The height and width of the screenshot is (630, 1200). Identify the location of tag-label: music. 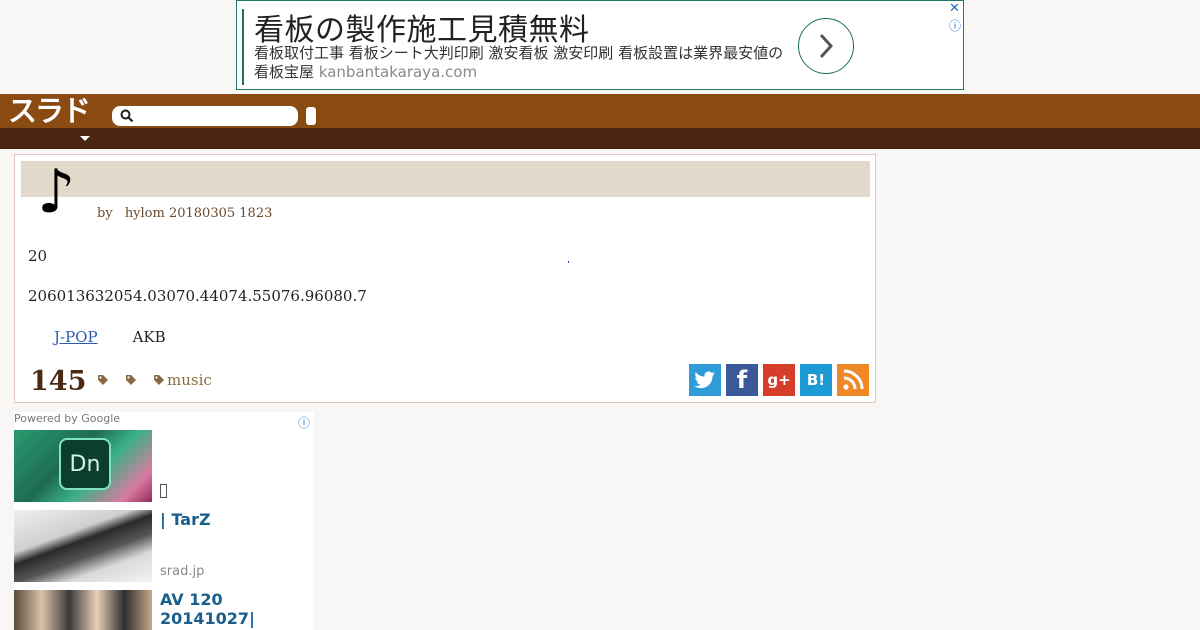
(189, 380).